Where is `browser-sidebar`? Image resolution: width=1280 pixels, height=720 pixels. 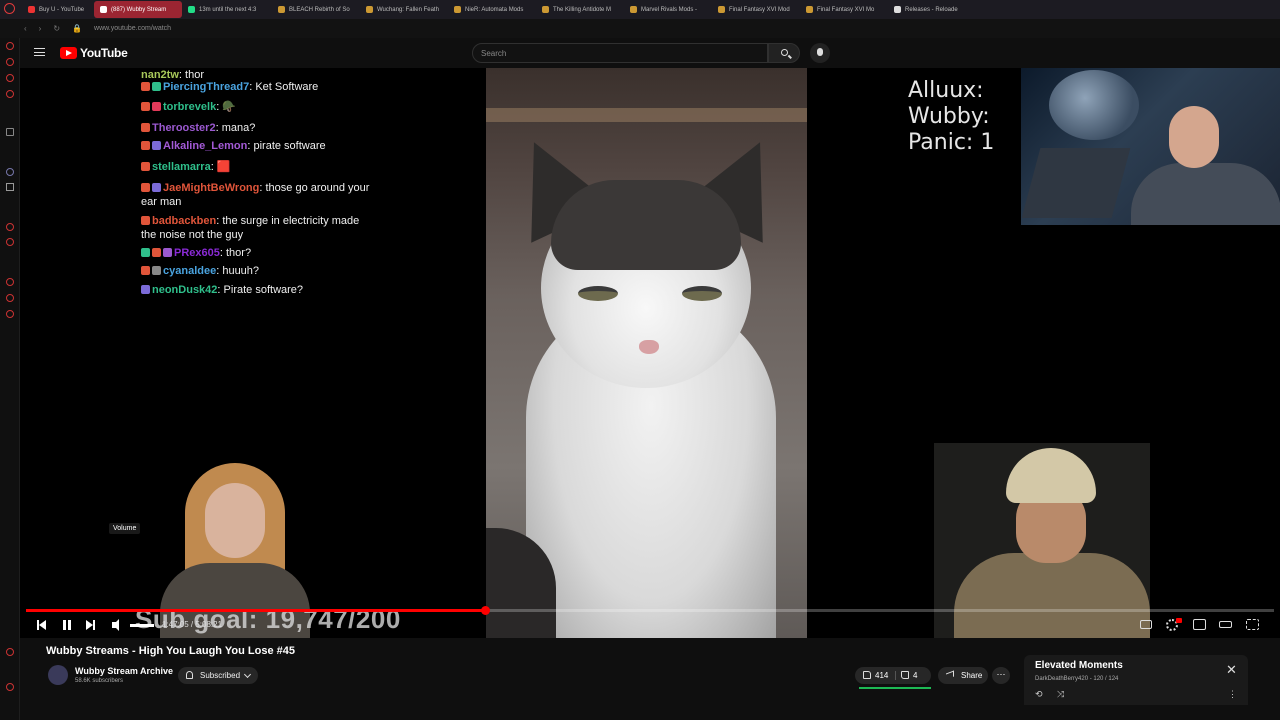
browser-sidebar is located at coordinates (10, 379).